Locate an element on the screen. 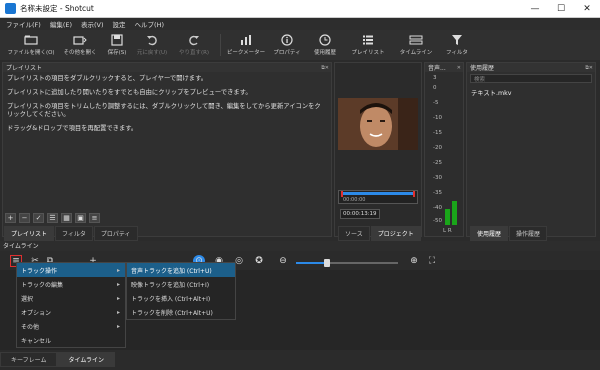  open-file-button: ファイルを開く(O) is located at coordinates (31, 45).